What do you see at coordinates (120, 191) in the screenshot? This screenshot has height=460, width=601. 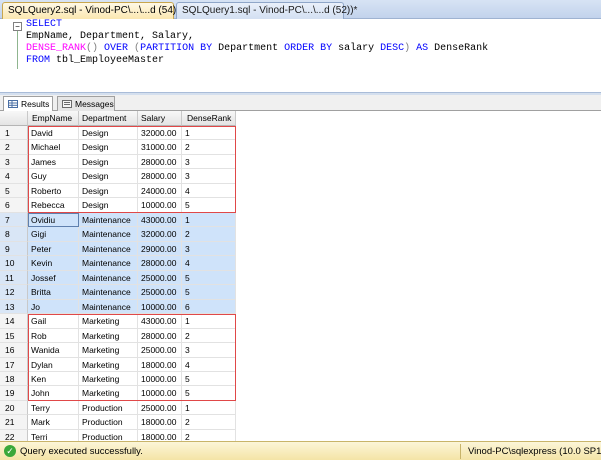 I see `table-row: 5 Roberto Design 24000.00 4` at bounding box center [120, 191].